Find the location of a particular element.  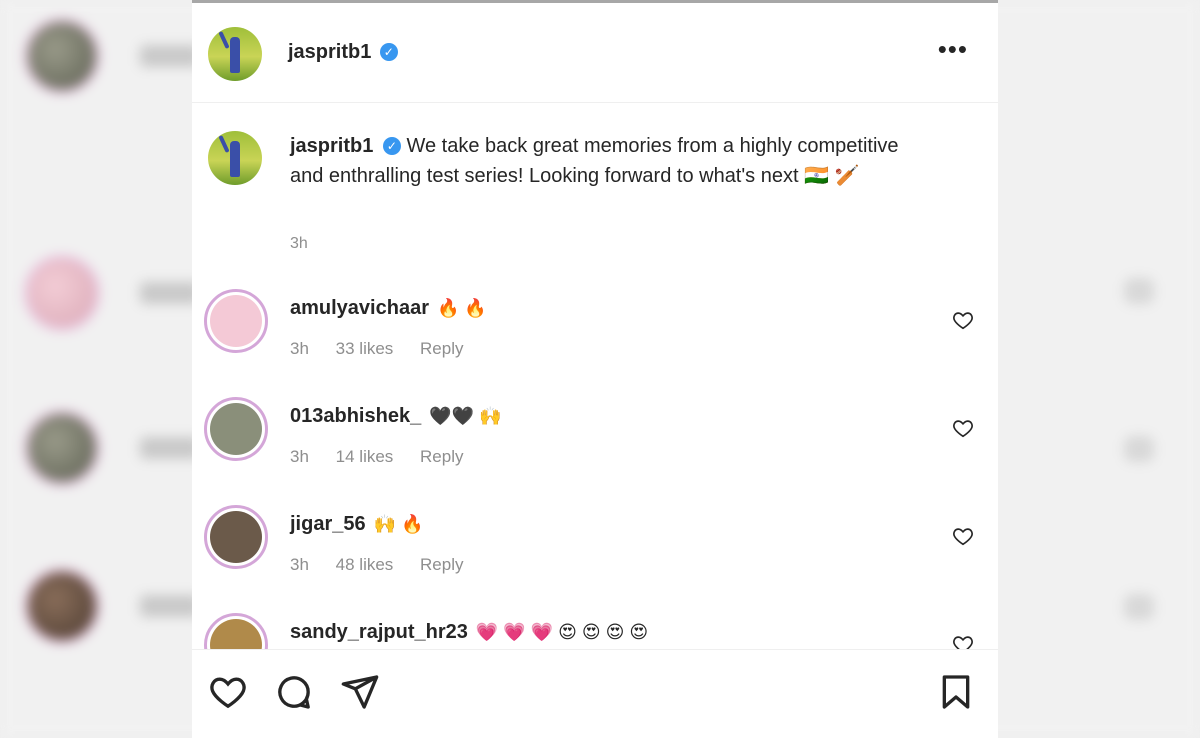

caption-avatar is located at coordinates (235, 158).